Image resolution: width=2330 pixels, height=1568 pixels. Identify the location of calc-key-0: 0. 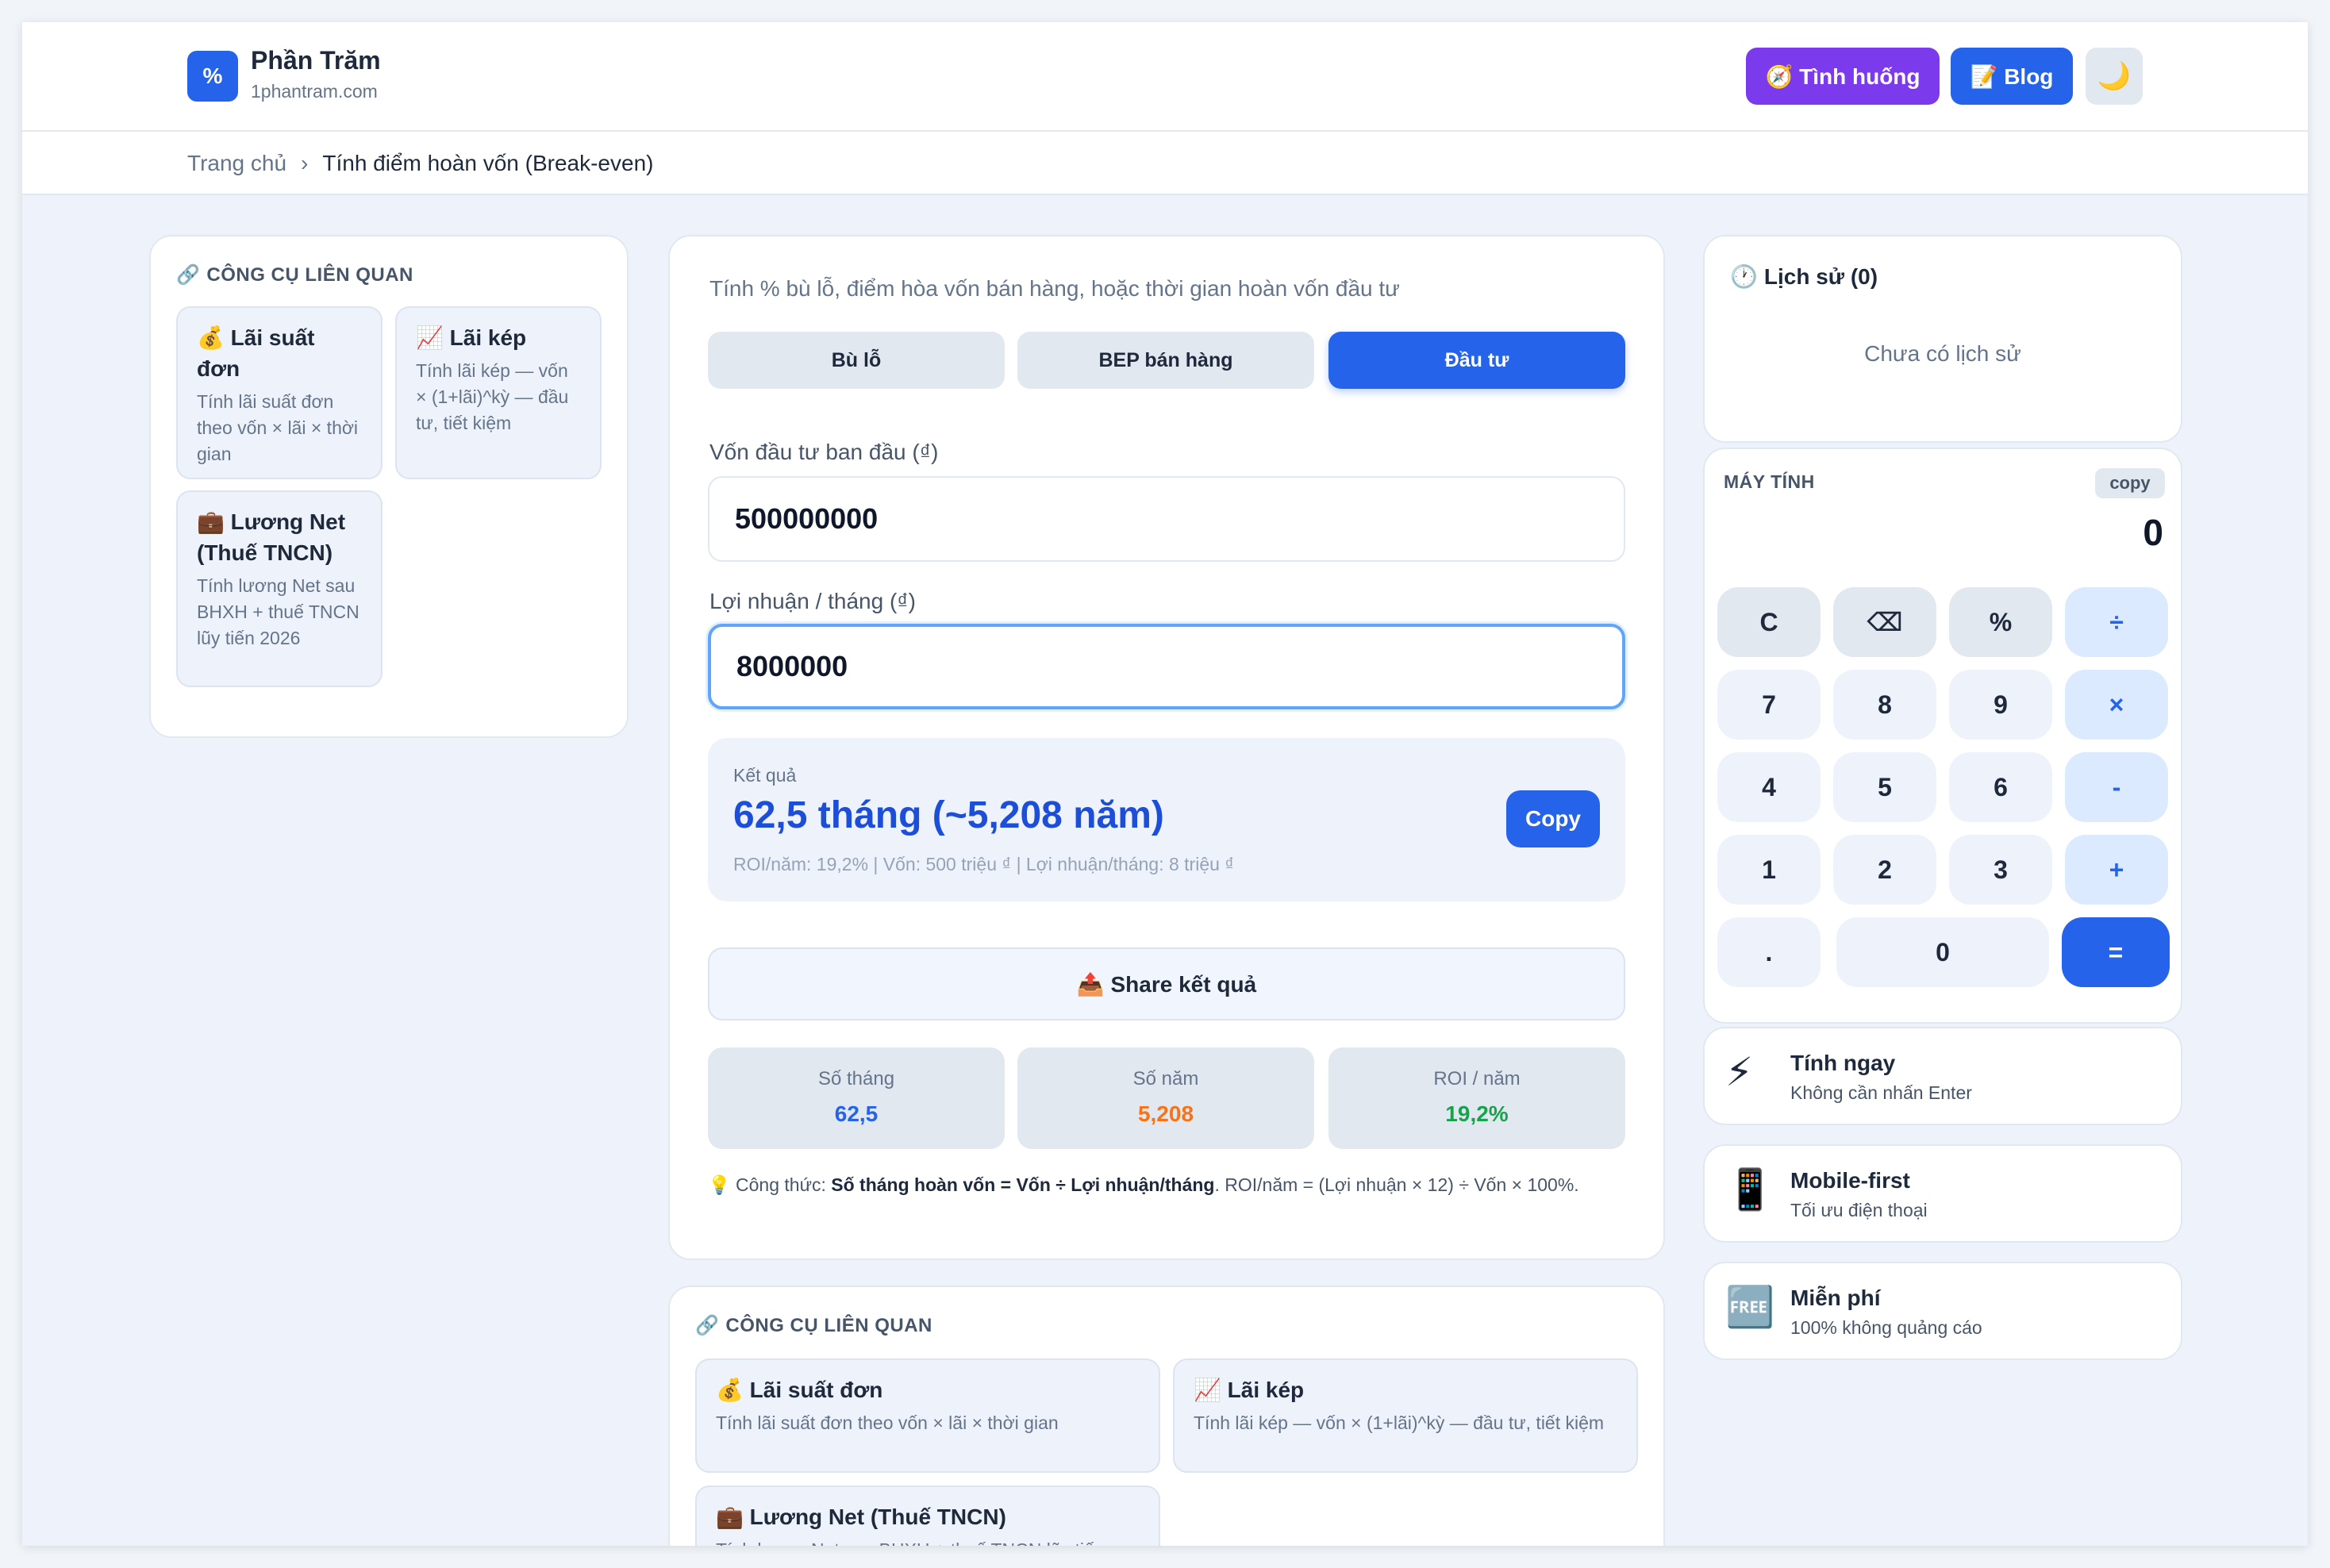
(1942, 952).